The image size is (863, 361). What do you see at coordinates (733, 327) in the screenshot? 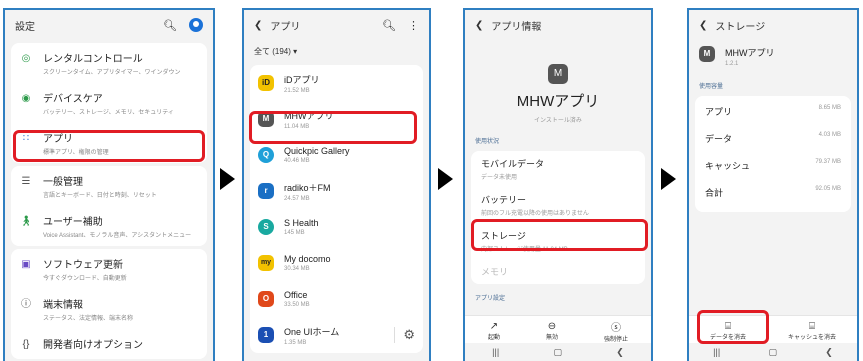
I see `highlight-clear-data` at bounding box center [733, 327].